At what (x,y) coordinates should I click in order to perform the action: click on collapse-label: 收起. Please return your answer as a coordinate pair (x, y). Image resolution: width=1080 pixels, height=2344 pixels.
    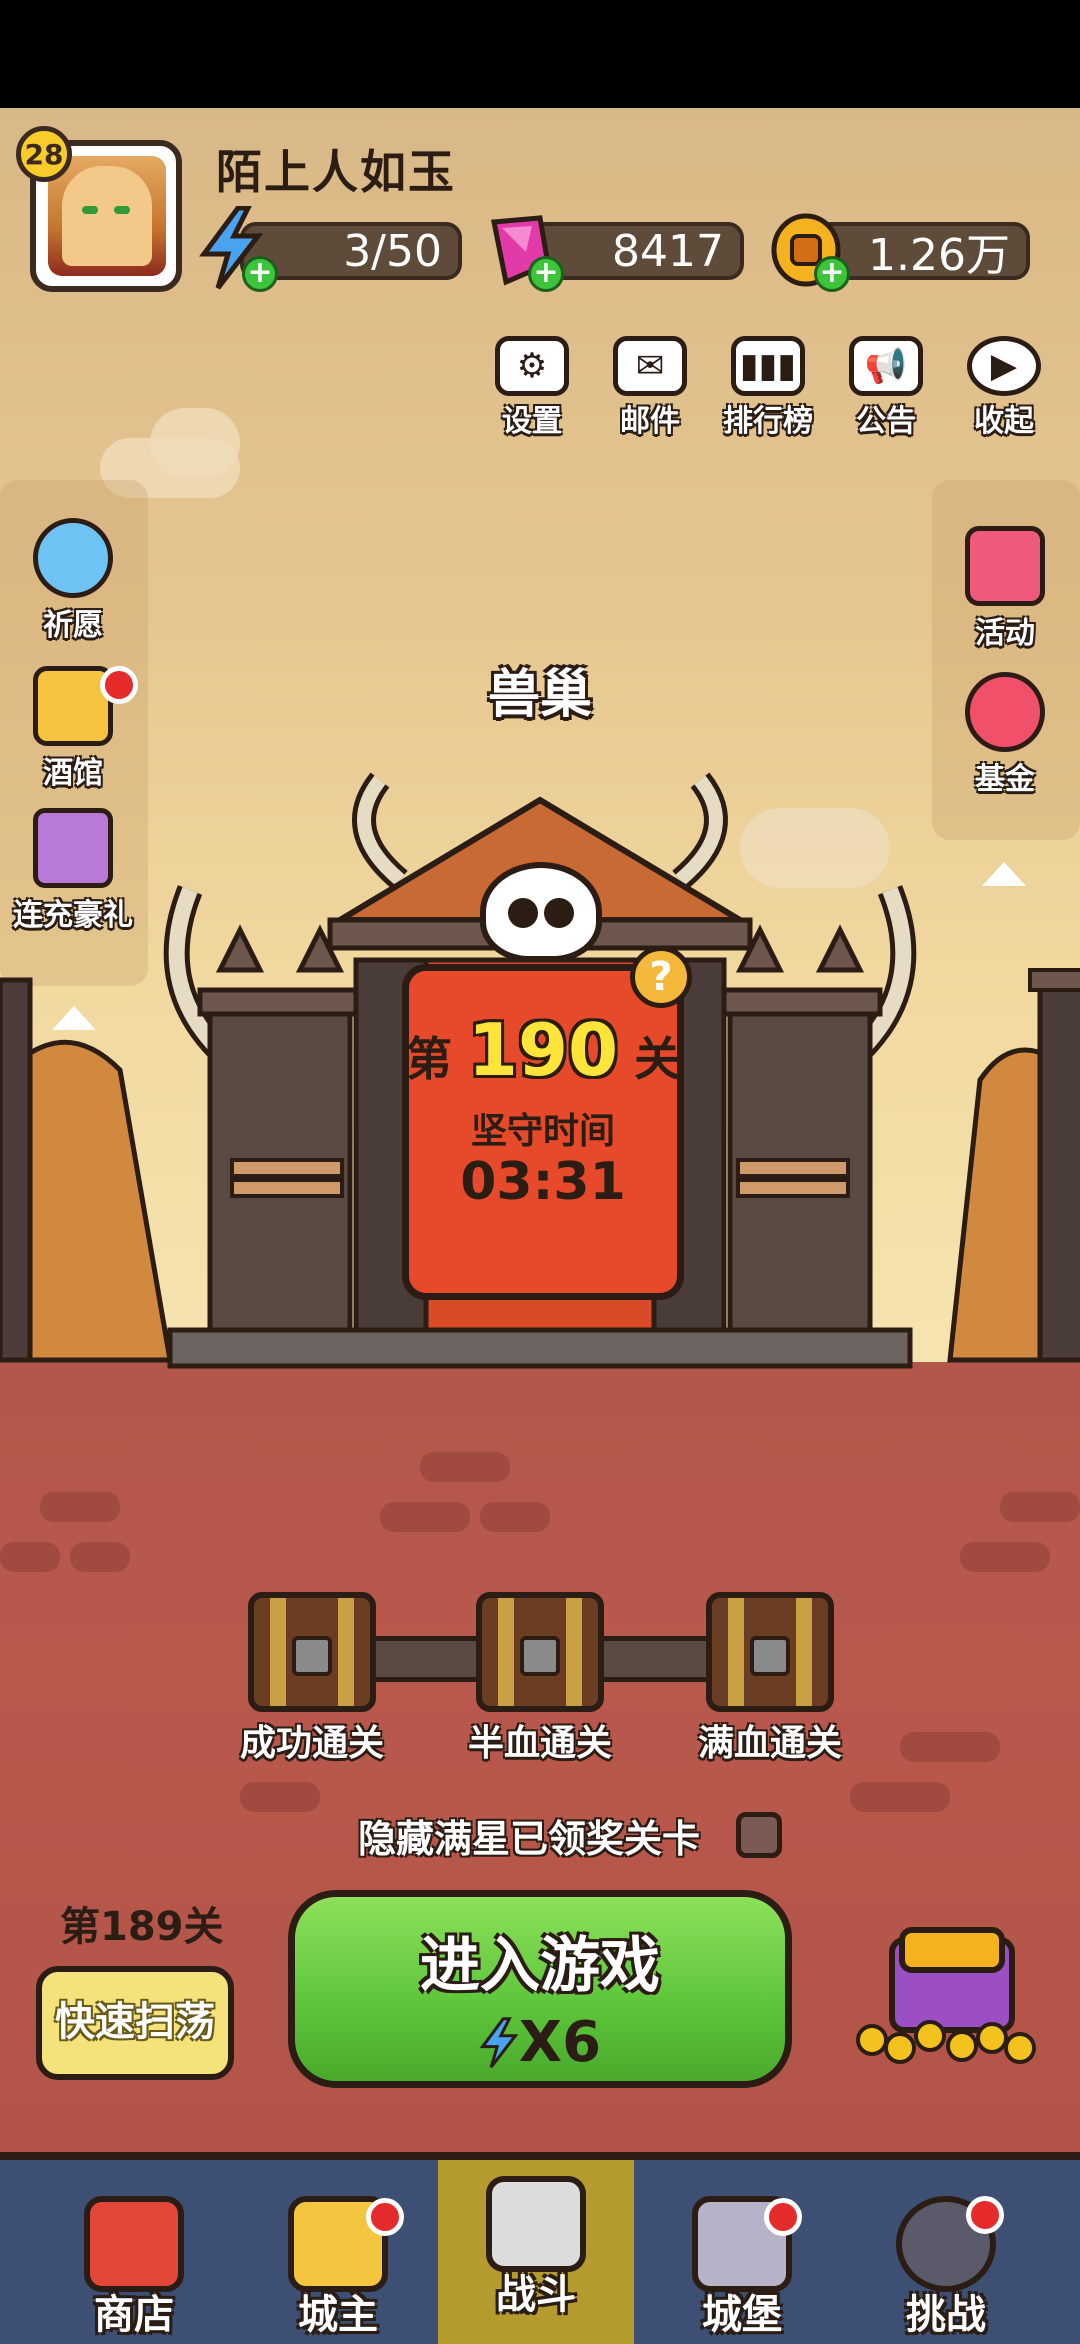
    Looking at the image, I should click on (1004, 421).